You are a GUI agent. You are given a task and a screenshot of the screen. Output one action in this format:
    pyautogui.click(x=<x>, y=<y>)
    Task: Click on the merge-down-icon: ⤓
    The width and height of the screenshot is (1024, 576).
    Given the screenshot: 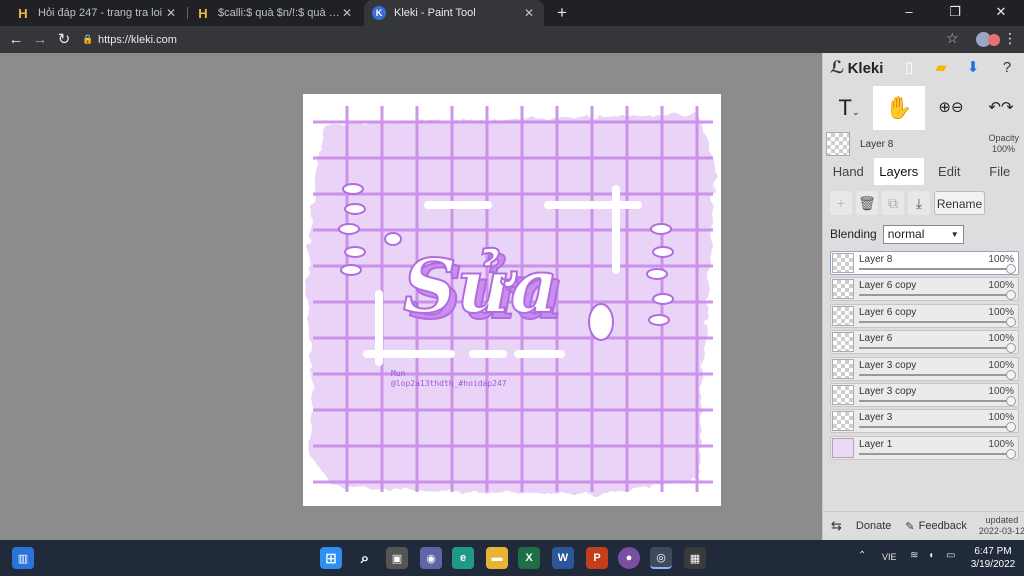 What is the action you would take?
    pyautogui.click(x=919, y=203)
    